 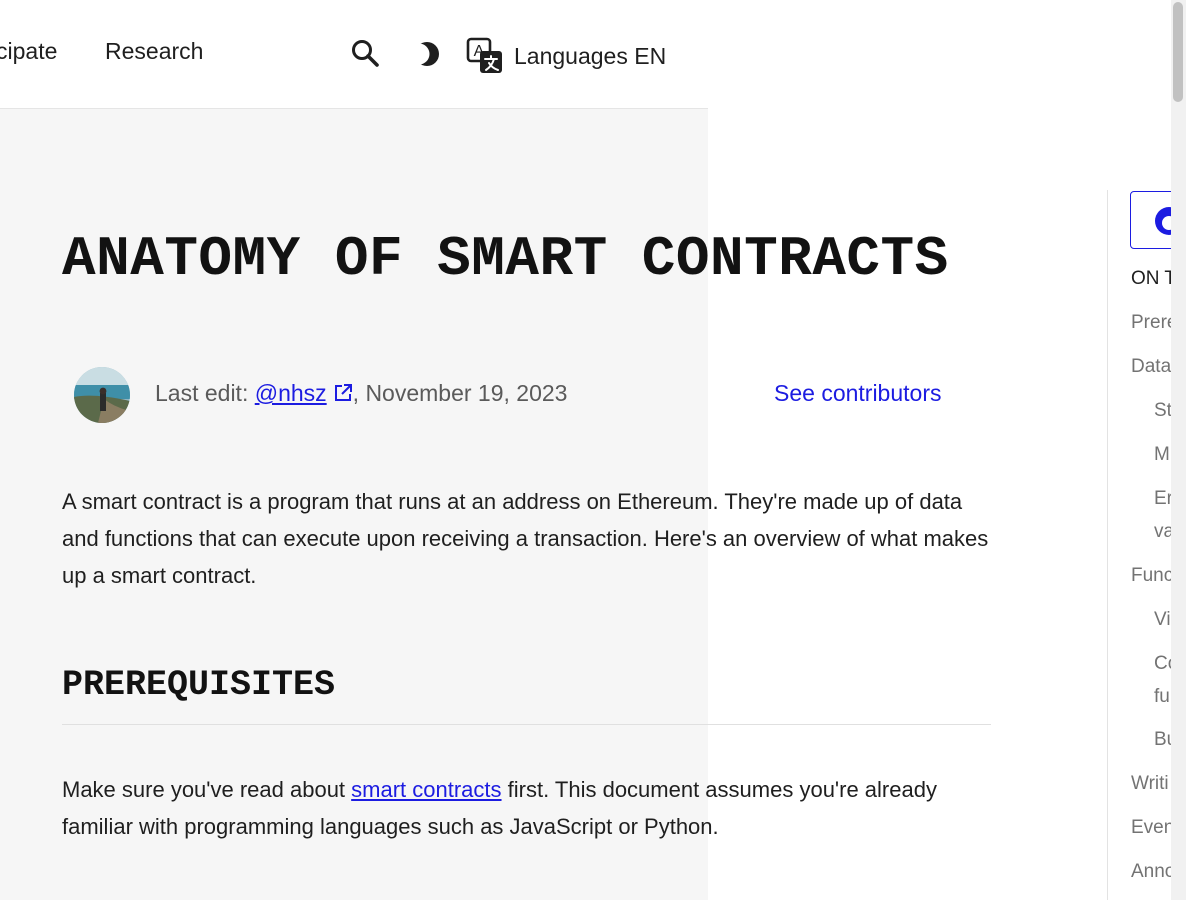 I want to click on search-icon, so click(x=365, y=53).